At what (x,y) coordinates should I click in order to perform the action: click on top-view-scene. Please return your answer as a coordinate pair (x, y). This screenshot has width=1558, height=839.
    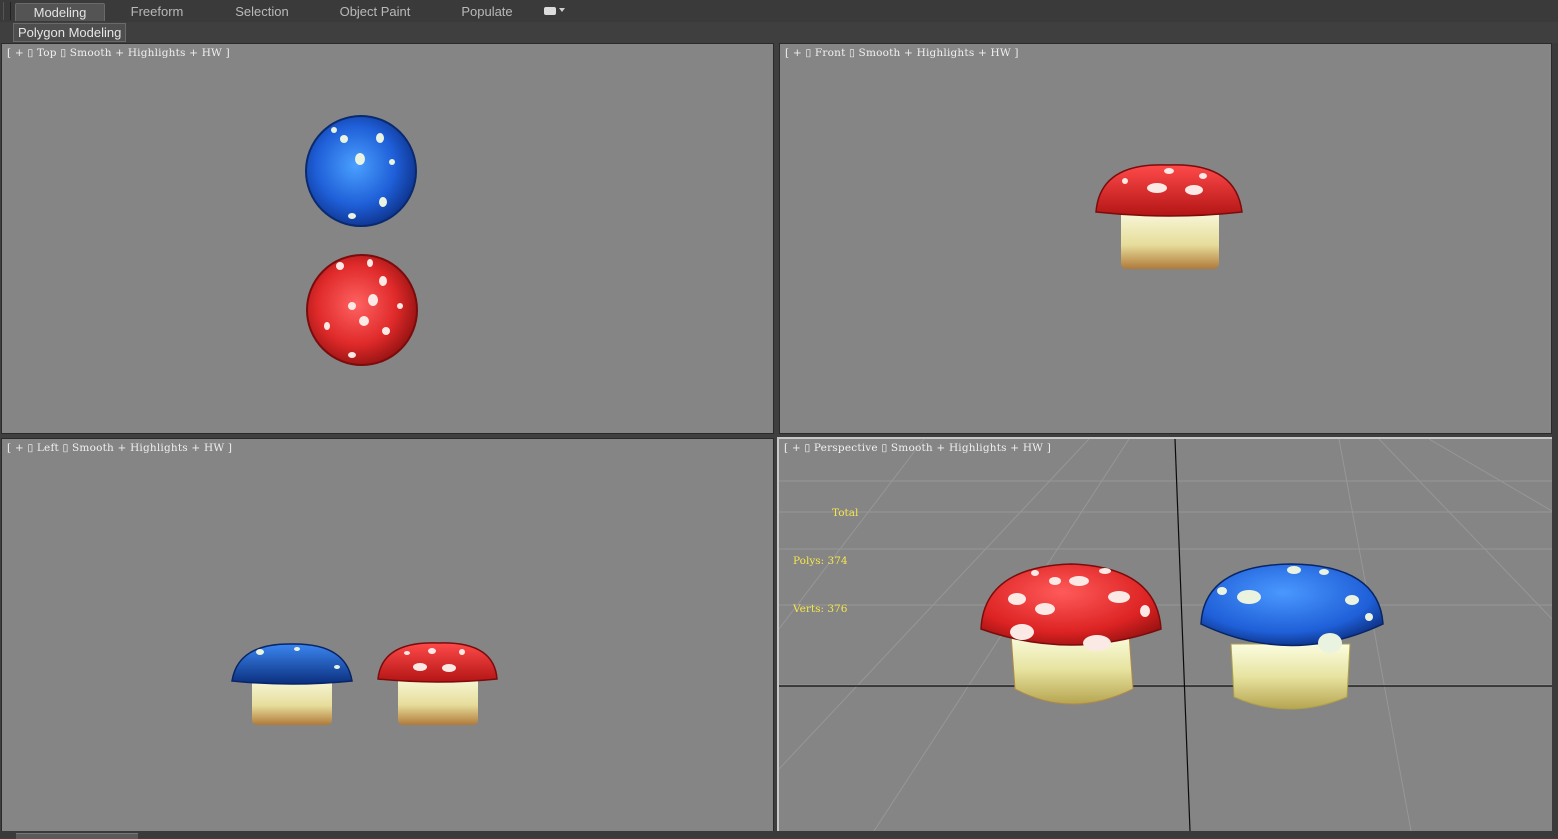
    Looking at the image, I should click on (361, 240).